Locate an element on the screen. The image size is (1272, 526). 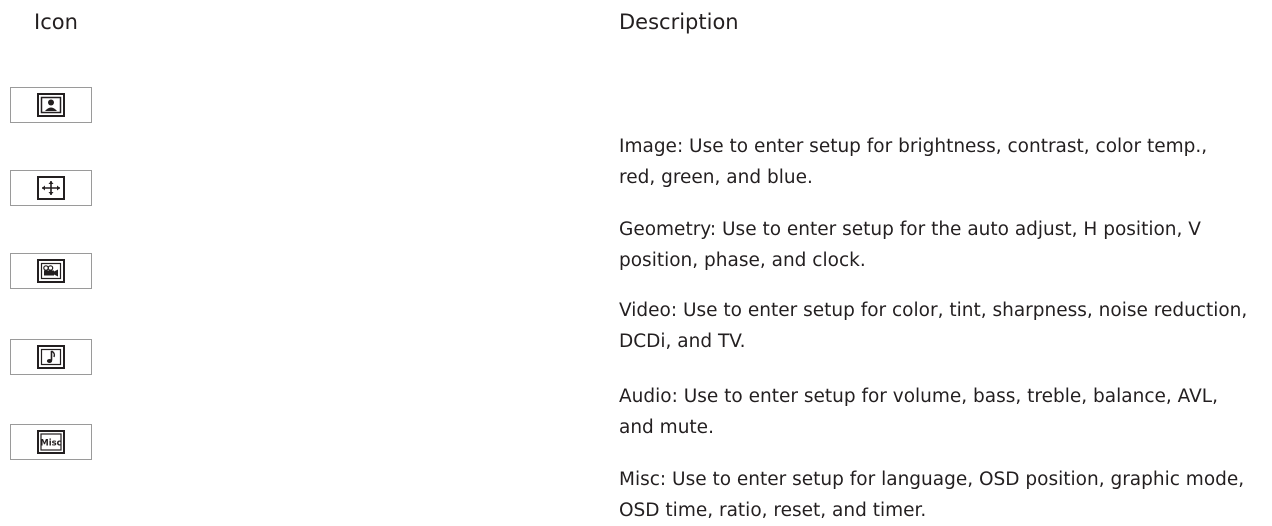
image-button is located at coordinates (51, 105).